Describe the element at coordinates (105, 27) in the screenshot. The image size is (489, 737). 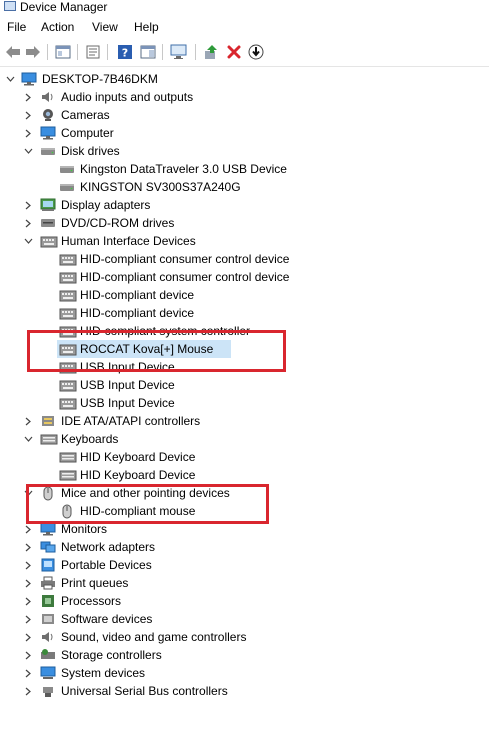
I see `menu-view: View` at that location.